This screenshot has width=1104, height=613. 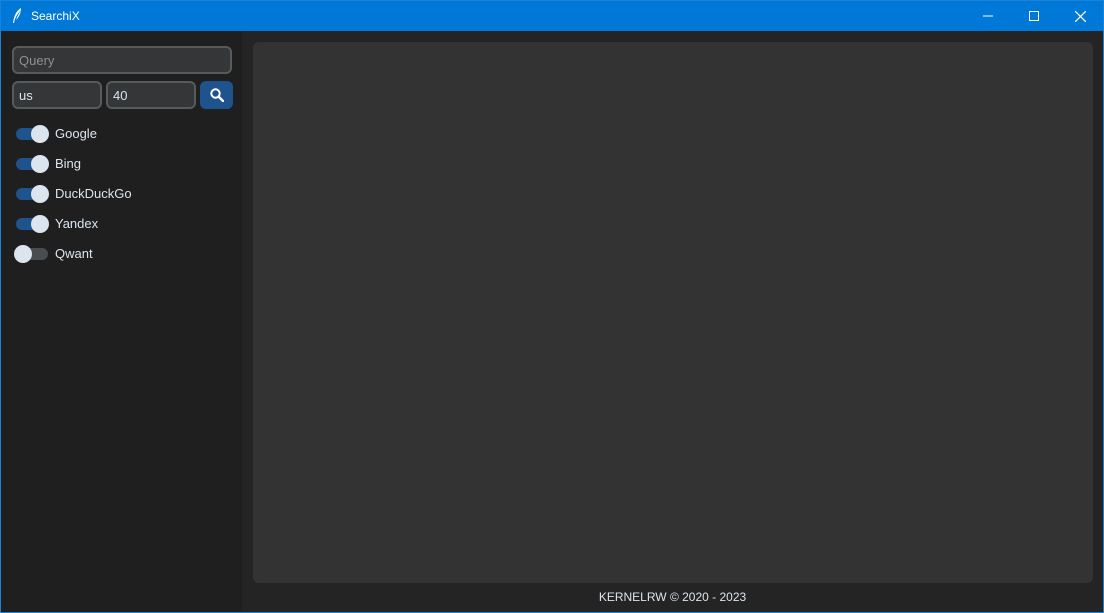 I want to click on engine-label: Qwant, so click(x=74, y=253).